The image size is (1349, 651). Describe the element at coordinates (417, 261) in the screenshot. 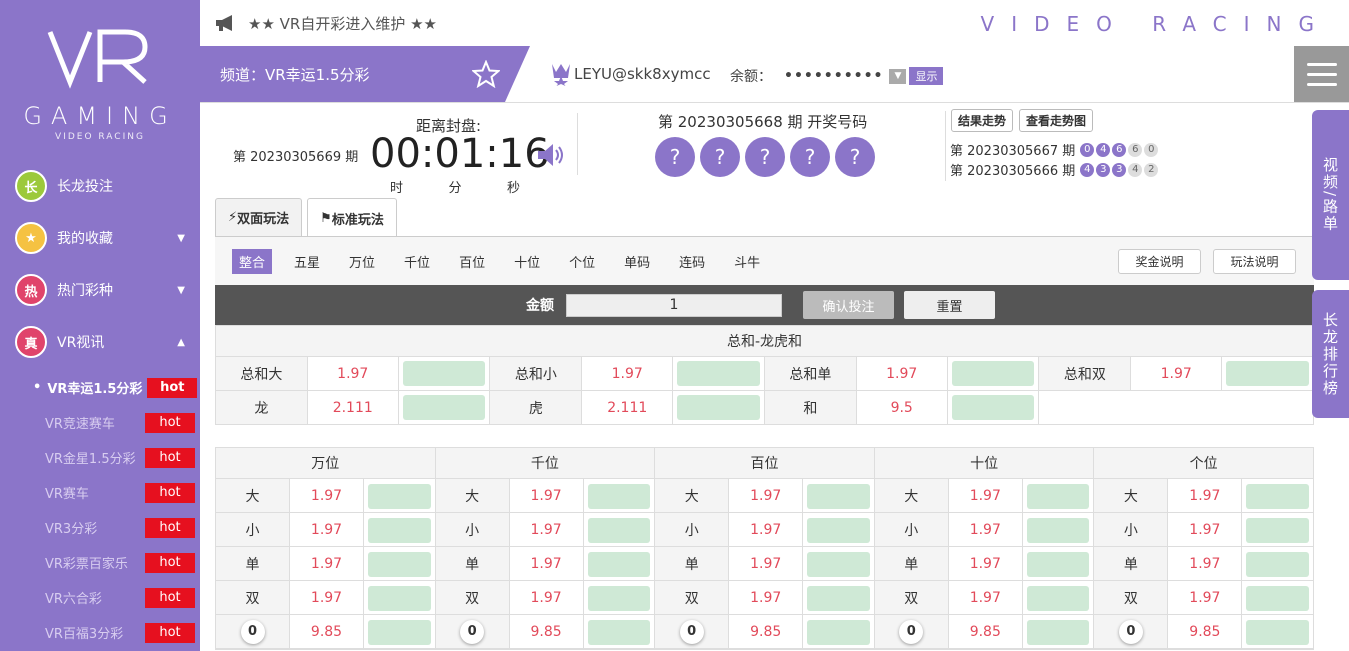

I see `subtab: 千位` at that location.